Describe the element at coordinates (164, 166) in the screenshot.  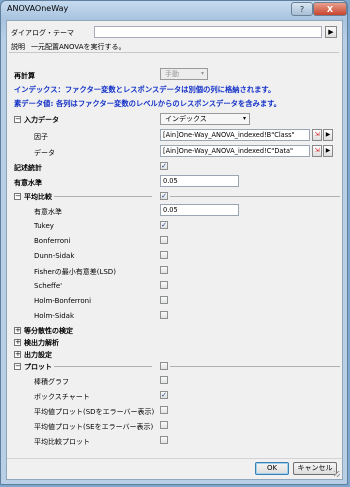
I see `descriptive-stats-checkbox: ✓` at that location.